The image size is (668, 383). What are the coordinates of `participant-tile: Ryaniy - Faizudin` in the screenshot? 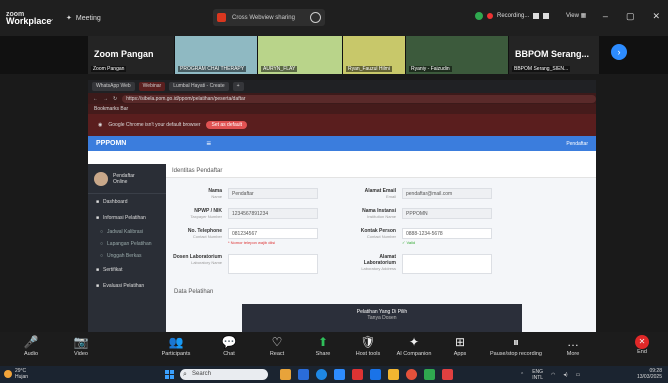 It's located at (457, 55).